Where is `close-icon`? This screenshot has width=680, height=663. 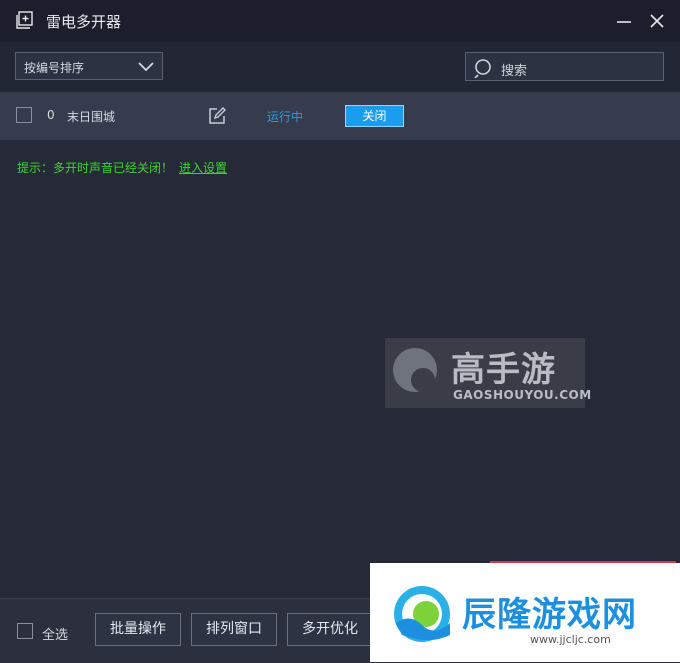
close-icon is located at coordinates (657, 21).